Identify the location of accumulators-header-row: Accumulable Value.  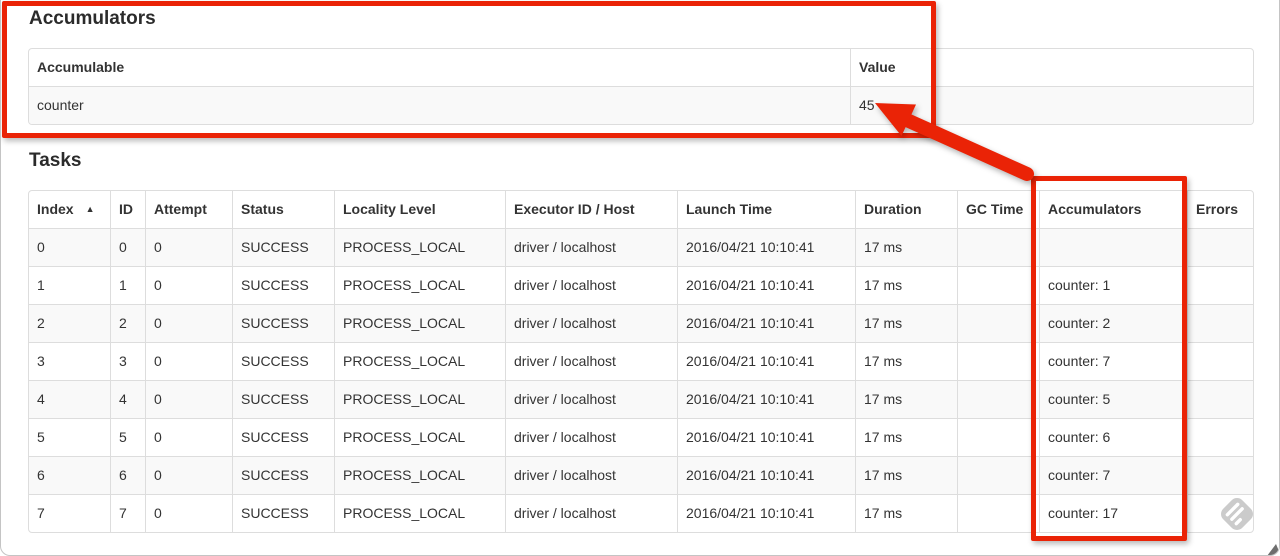
(641, 67).